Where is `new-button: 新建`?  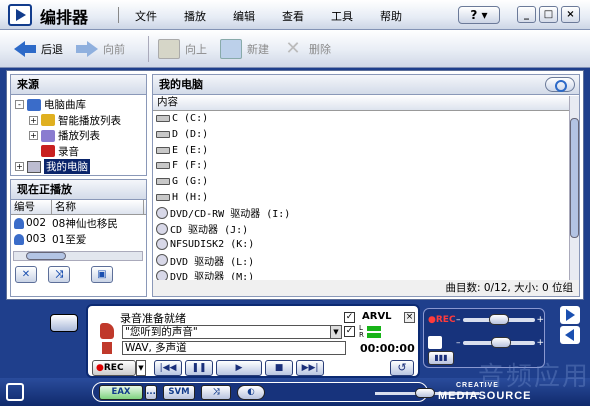
new-button: 新建 is located at coordinates (244, 49).